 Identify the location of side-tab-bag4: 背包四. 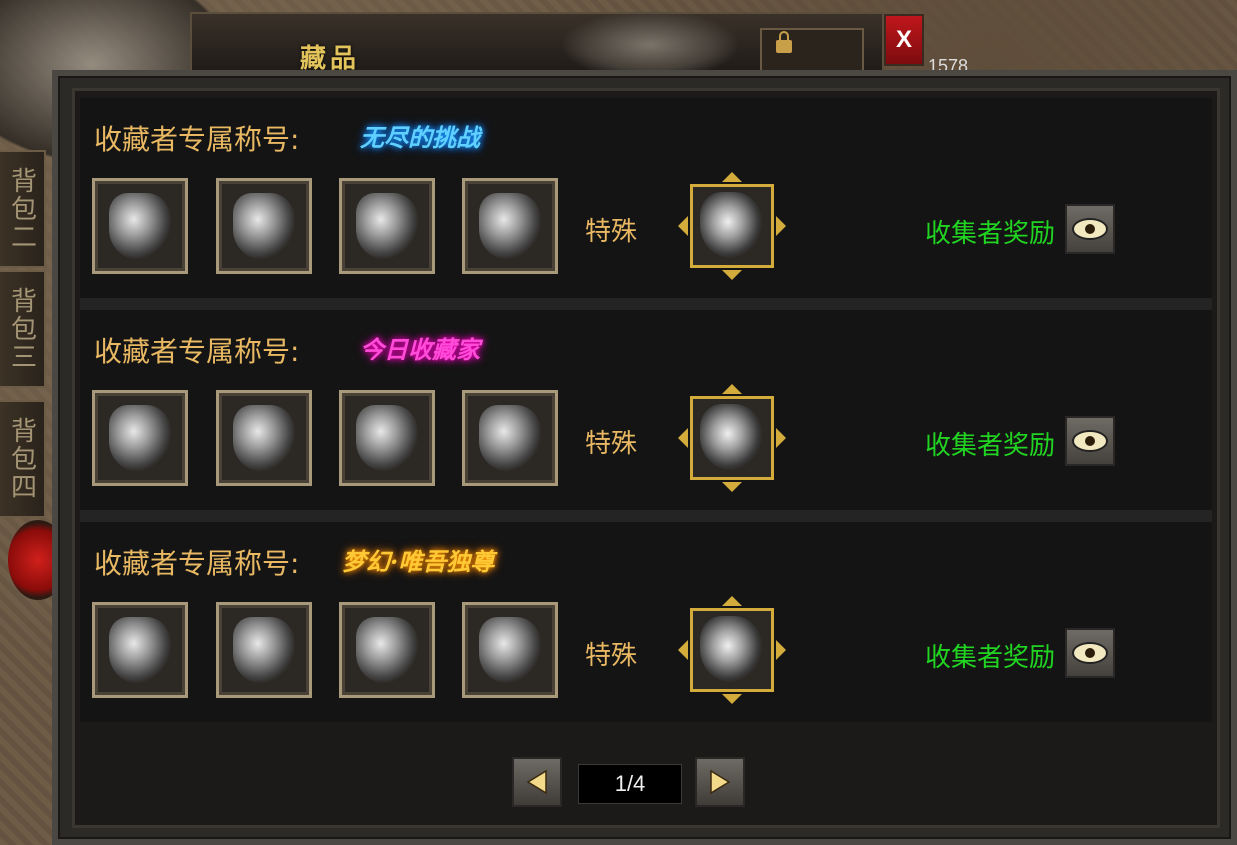
(23, 459).